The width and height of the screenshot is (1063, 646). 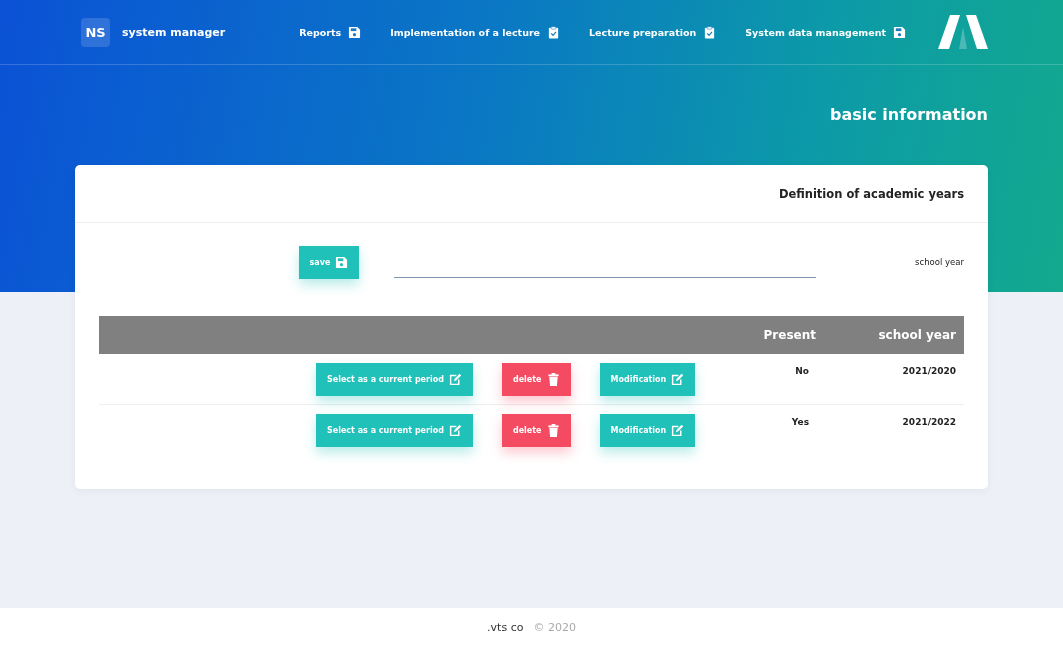 What do you see at coordinates (929, 421) in the screenshot?
I see `table-cell-text: 2021/2022` at bounding box center [929, 421].